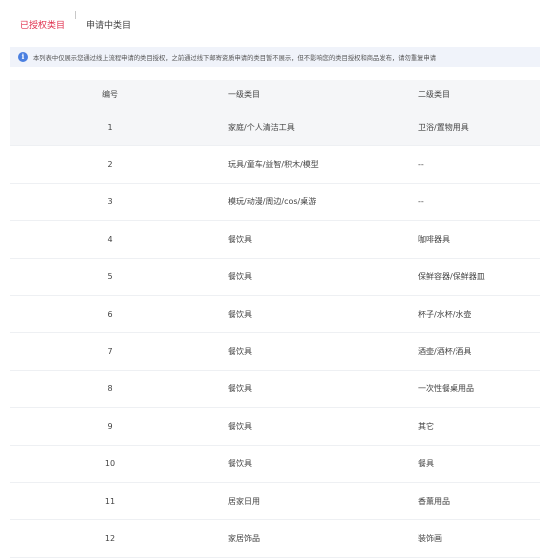  I want to click on table-row: 1 家庭/个人清洁工具 卫浴/置物用具, so click(275, 128).